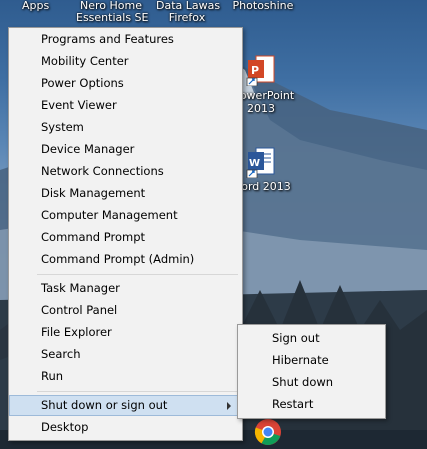 The width and height of the screenshot is (427, 449). What do you see at coordinates (125, 39) in the screenshot?
I see `menu-item-programs-and-features: Programs and Features` at bounding box center [125, 39].